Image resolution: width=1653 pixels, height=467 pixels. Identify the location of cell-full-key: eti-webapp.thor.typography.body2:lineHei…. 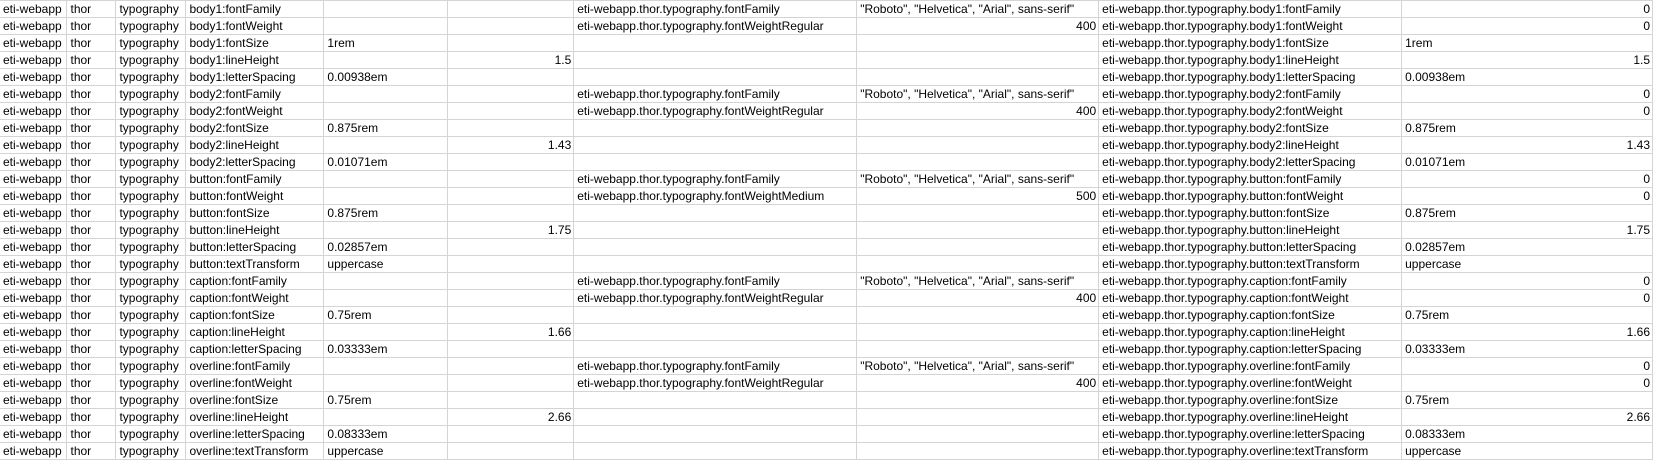
(1250, 145).